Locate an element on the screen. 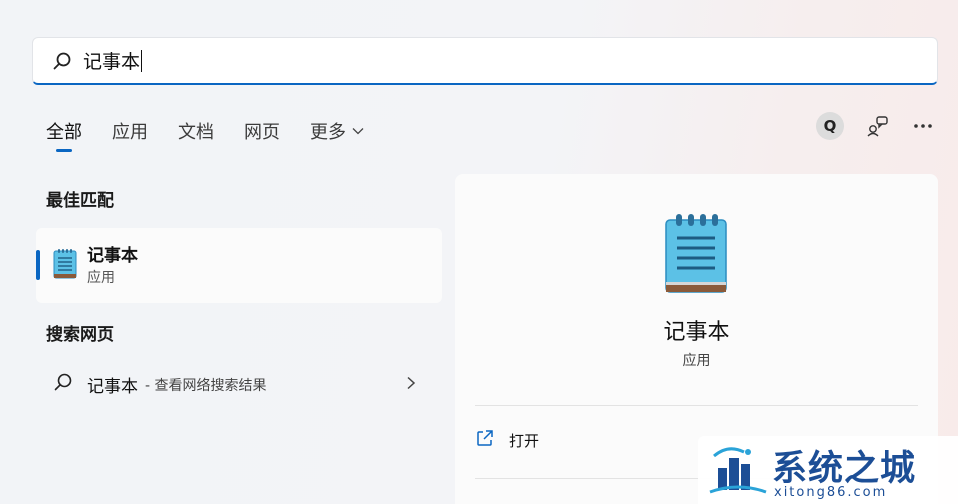 Image resolution: width=958 pixels, height=504 pixels. web-search-title: 记事本 is located at coordinates (112, 387).